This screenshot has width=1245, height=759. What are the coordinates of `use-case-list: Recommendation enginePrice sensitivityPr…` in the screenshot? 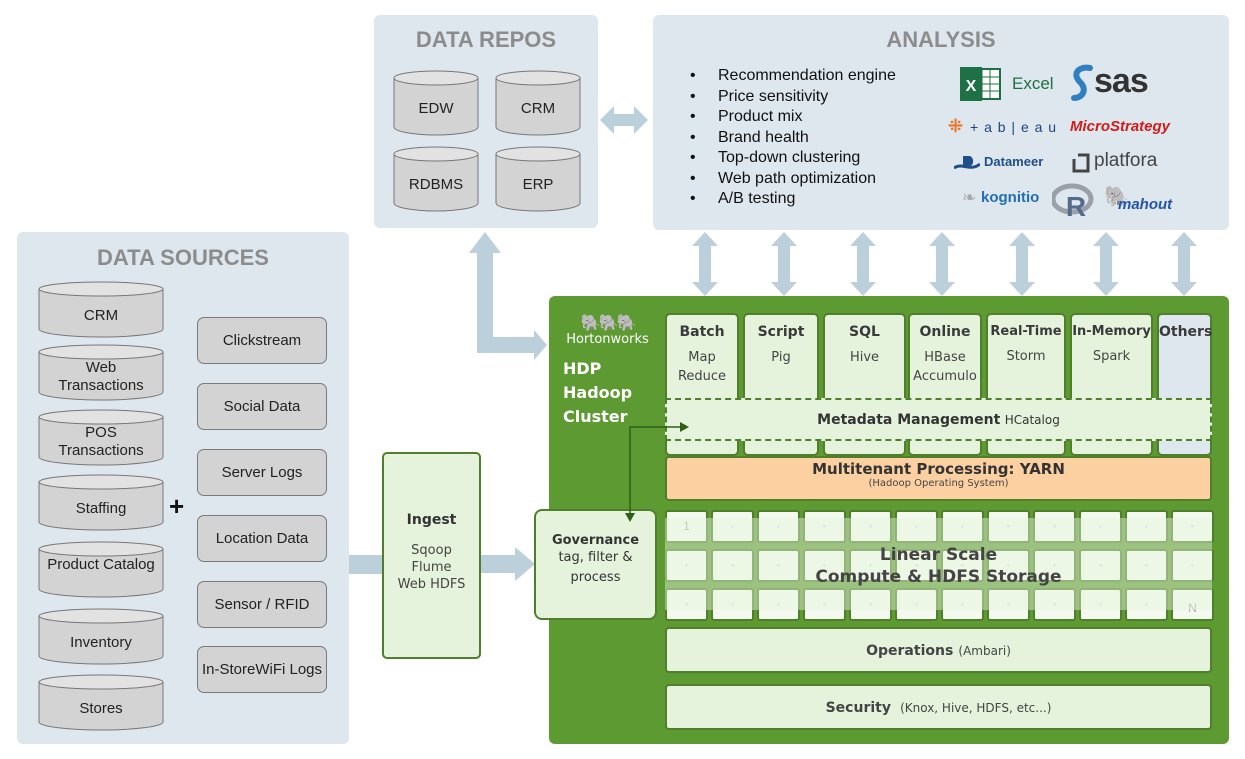 It's located at (793, 138).